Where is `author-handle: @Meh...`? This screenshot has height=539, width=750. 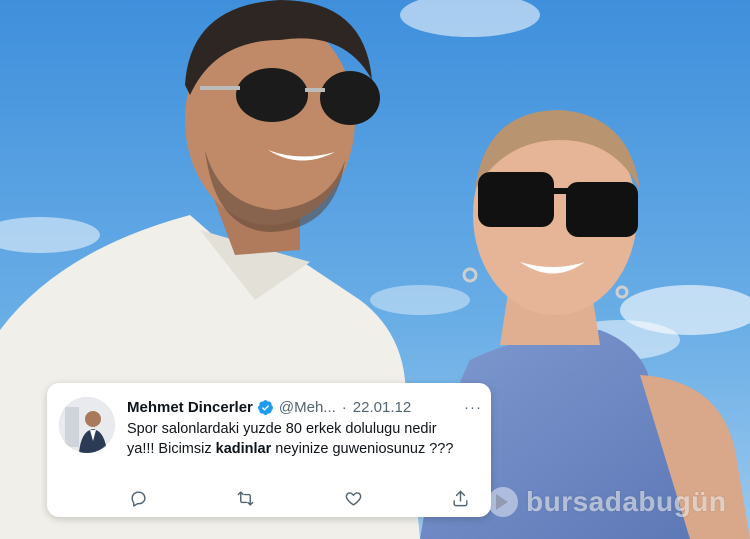 author-handle: @Meh... is located at coordinates (307, 407).